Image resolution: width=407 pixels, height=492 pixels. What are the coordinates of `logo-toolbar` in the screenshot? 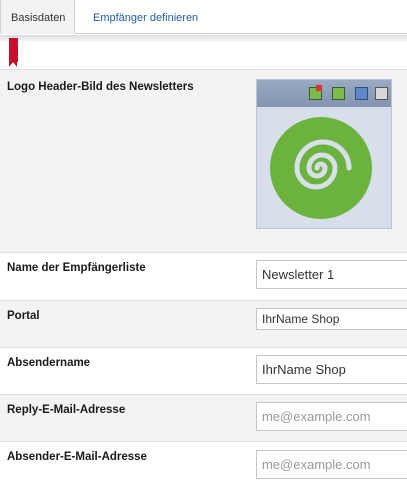 It's located at (324, 93).